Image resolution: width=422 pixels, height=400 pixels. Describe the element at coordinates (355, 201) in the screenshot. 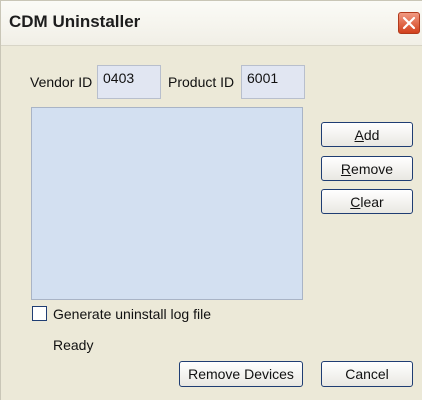

I see `clear-mnemonic: C` at that location.